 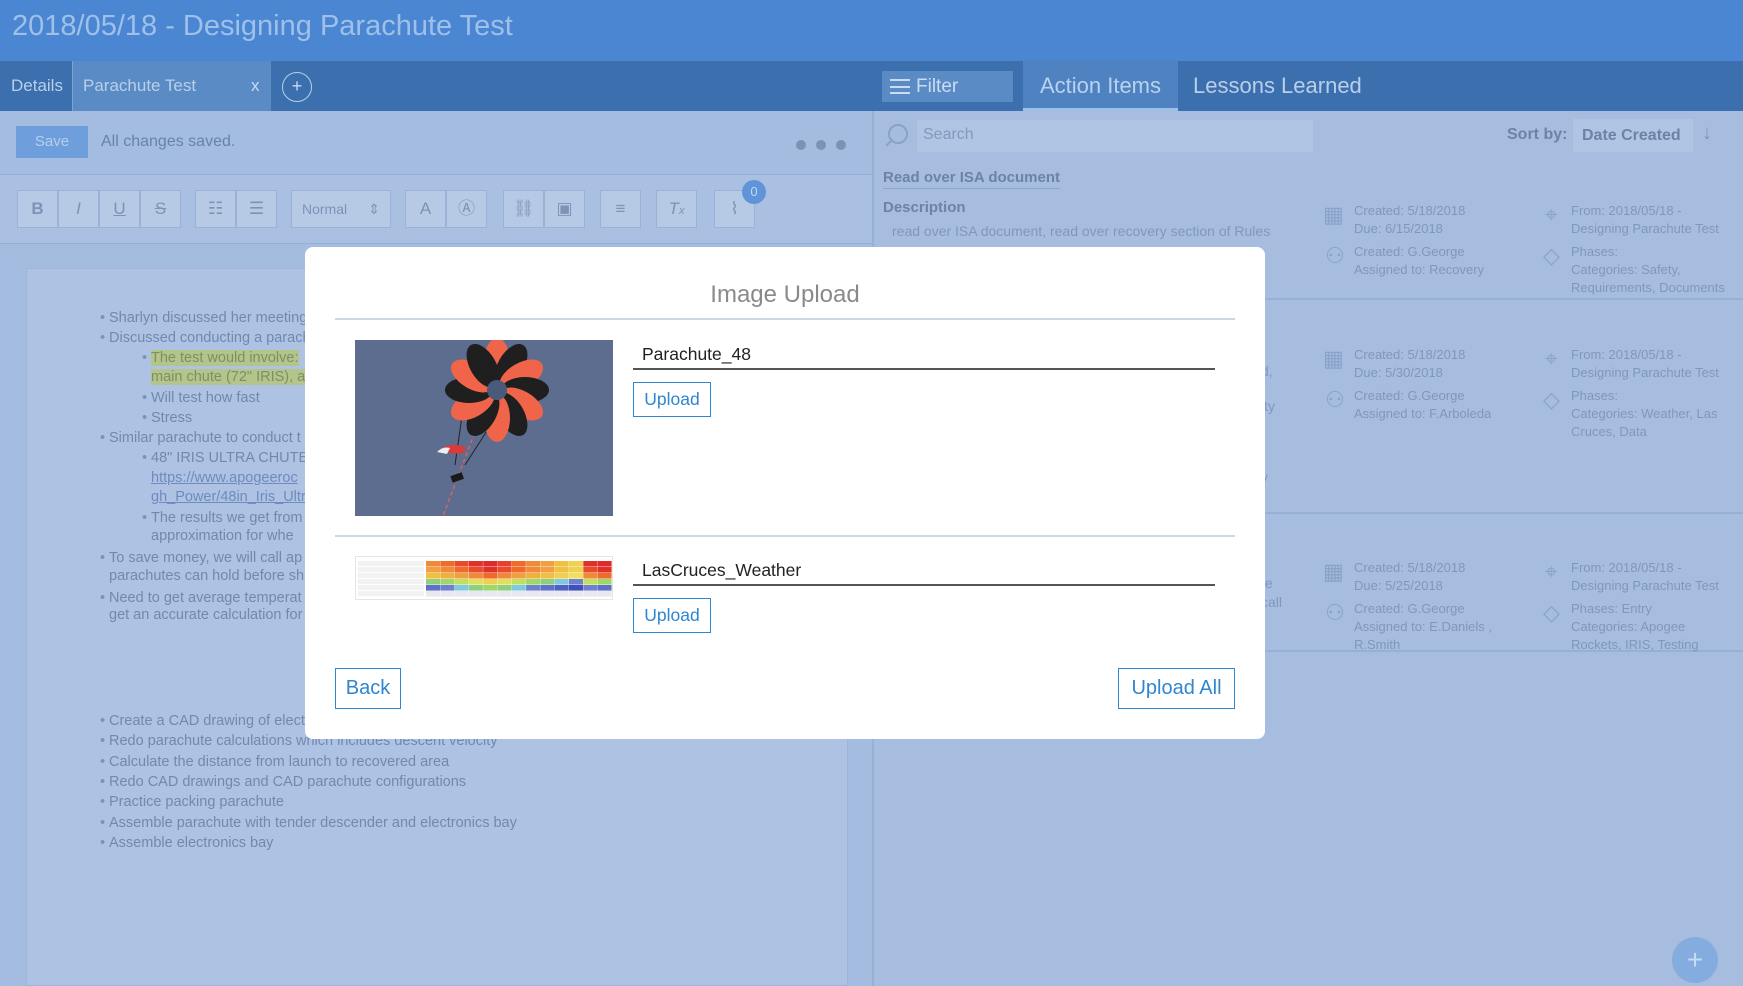 What do you see at coordinates (1695, 960) in the screenshot?
I see `add-action-item-button: +` at bounding box center [1695, 960].